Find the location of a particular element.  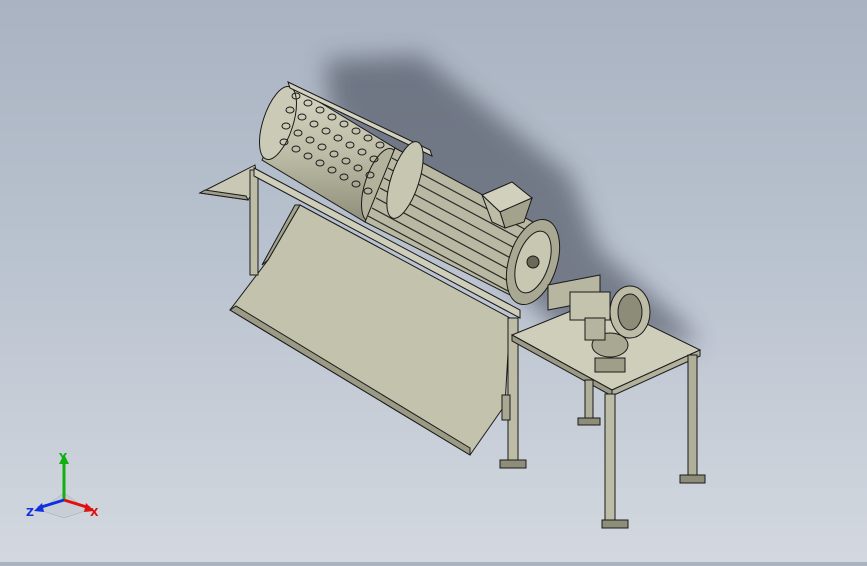

y-axis-label: Y is located at coordinates (63, 457).